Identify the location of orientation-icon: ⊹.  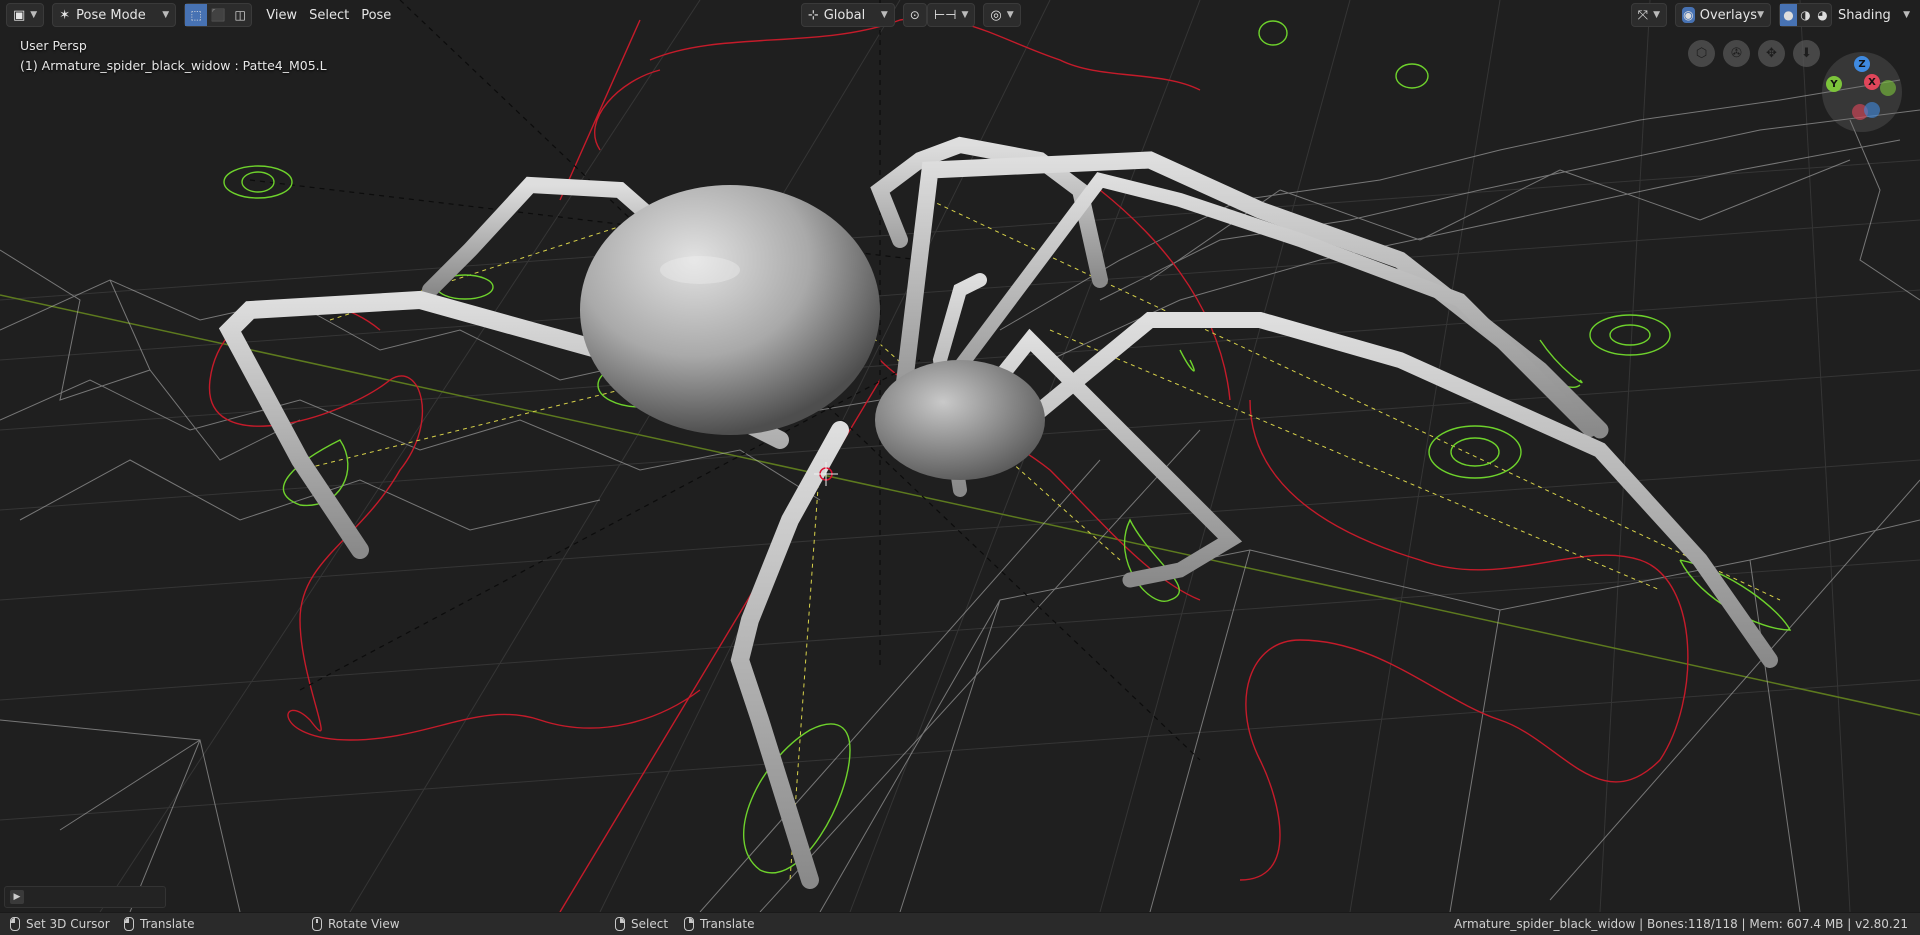
(813, 15).